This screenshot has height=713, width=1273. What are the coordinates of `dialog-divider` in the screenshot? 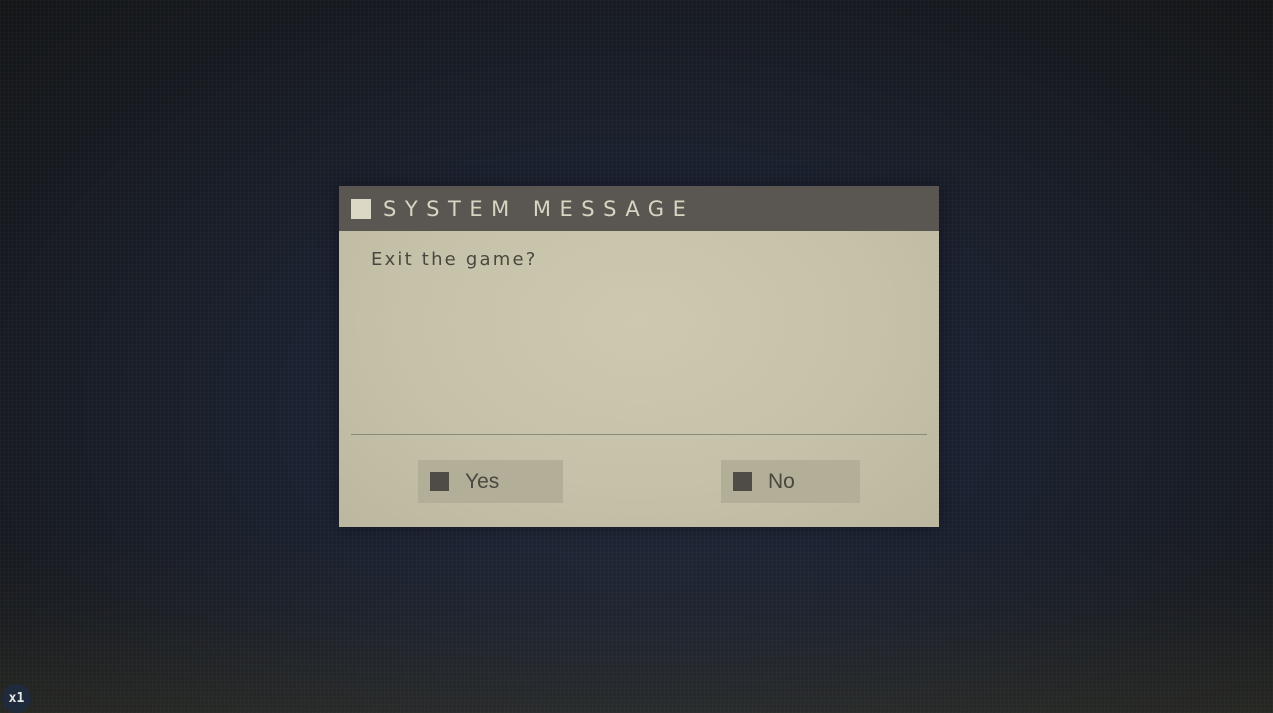 It's located at (639, 434).